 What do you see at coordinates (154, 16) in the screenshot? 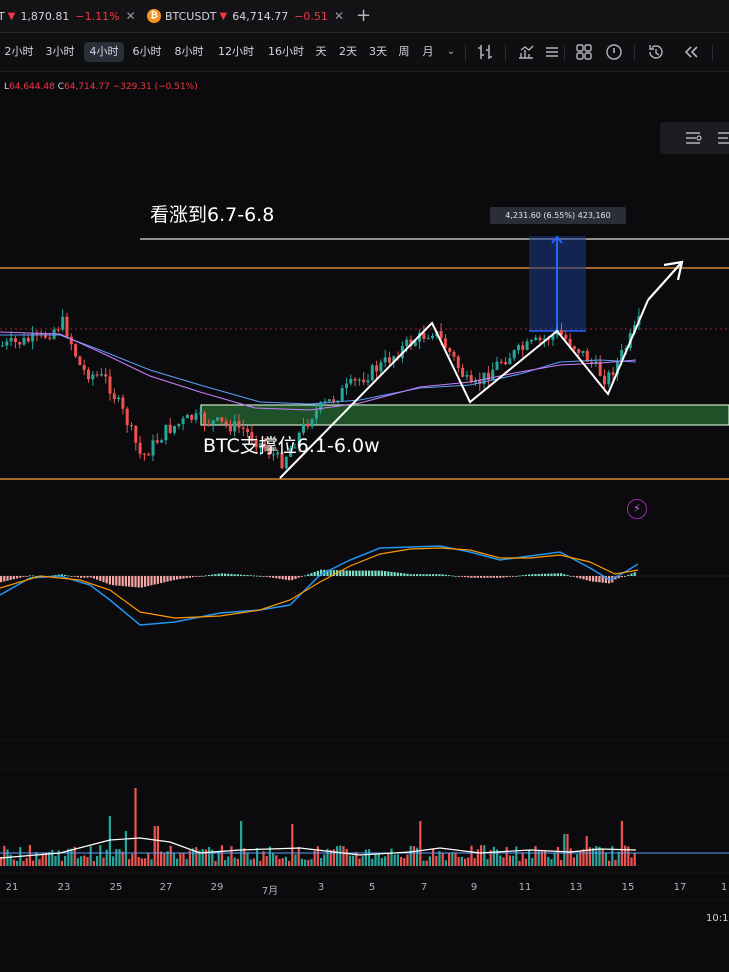
I see `bitcoin-icon: ₿` at bounding box center [154, 16].